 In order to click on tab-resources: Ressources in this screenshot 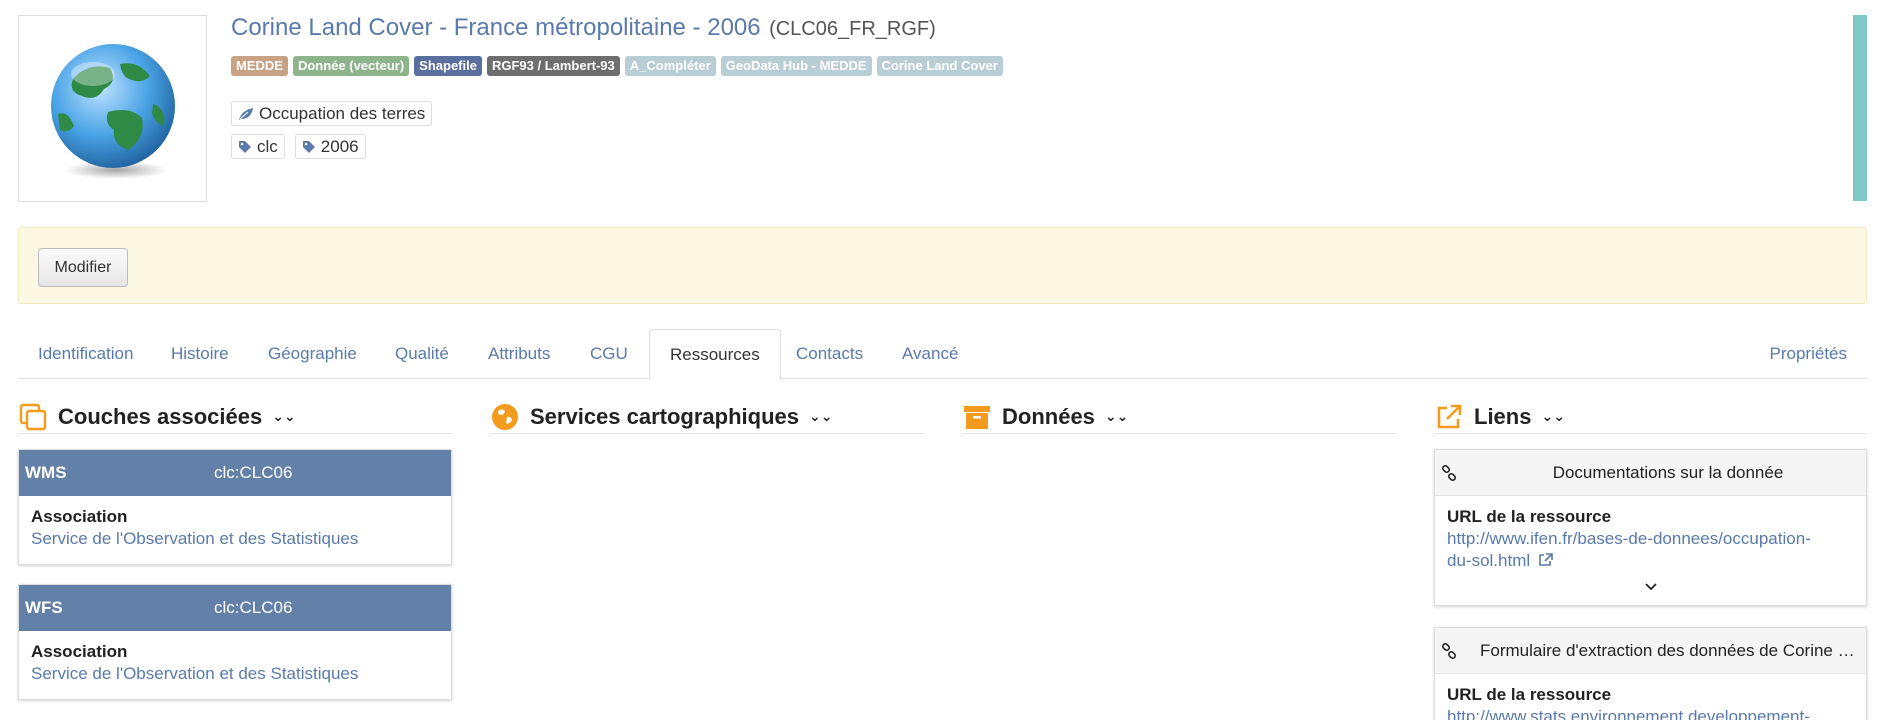, I will do `click(715, 354)`.